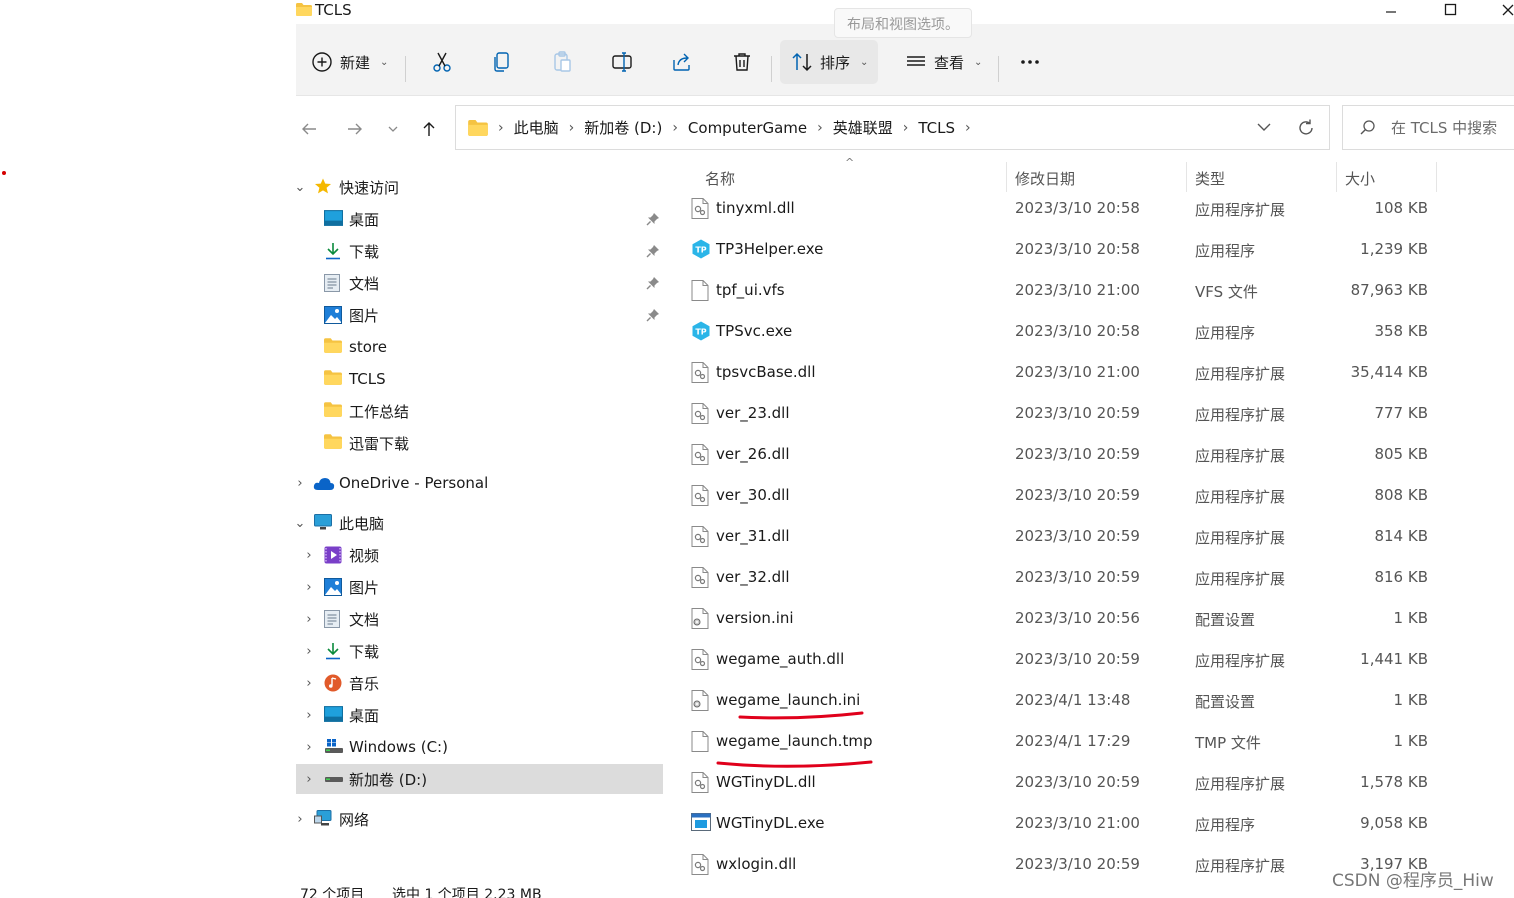 Image resolution: width=1514 pixels, height=898 pixels. What do you see at coordinates (829, 62) in the screenshot?
I see `sort-button: 排序 ⌄` at bounding box center [829, 62].